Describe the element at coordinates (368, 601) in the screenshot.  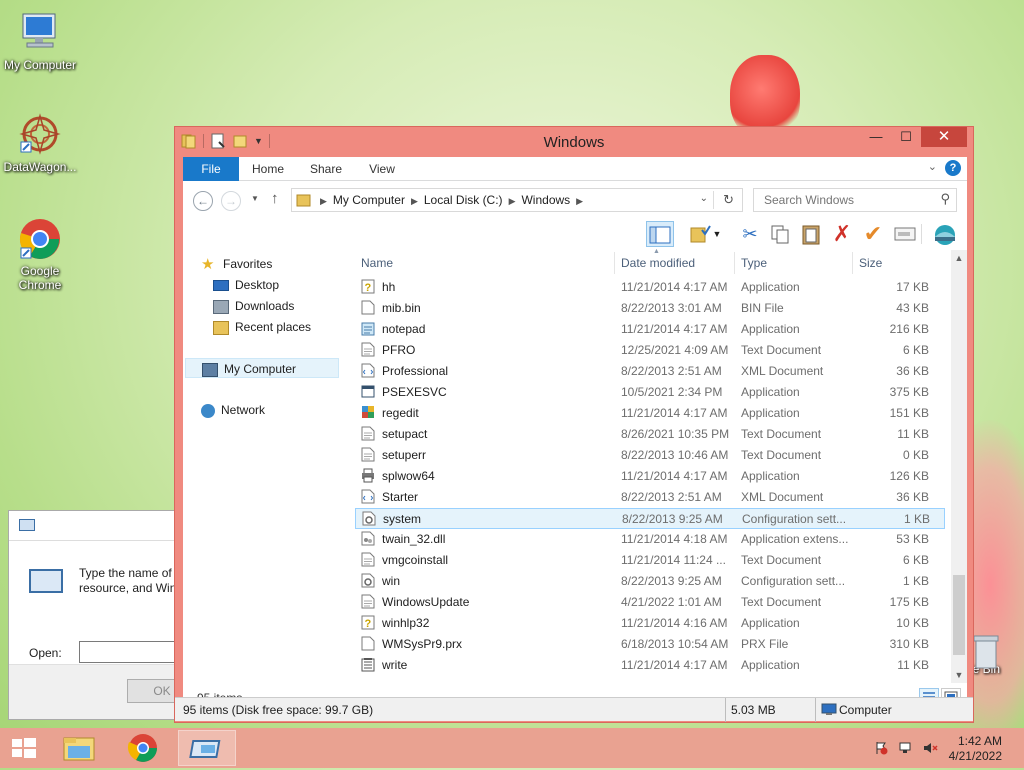
I see `text-file-icon` at that location.